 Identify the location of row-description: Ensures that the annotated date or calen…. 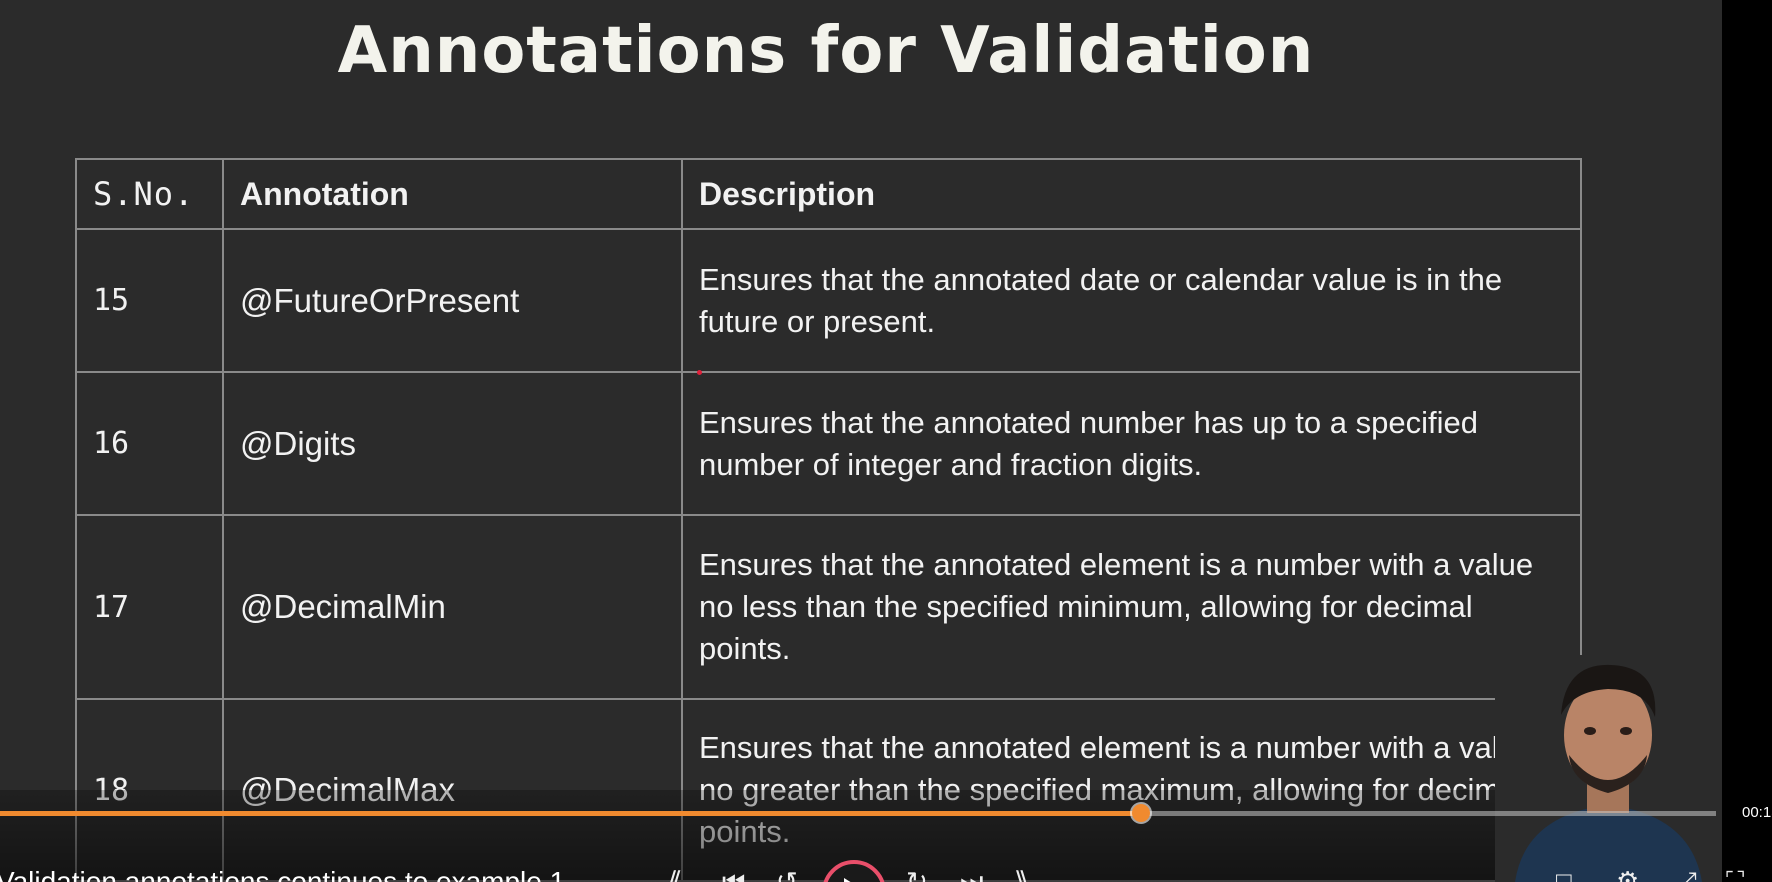
(1131, 300).